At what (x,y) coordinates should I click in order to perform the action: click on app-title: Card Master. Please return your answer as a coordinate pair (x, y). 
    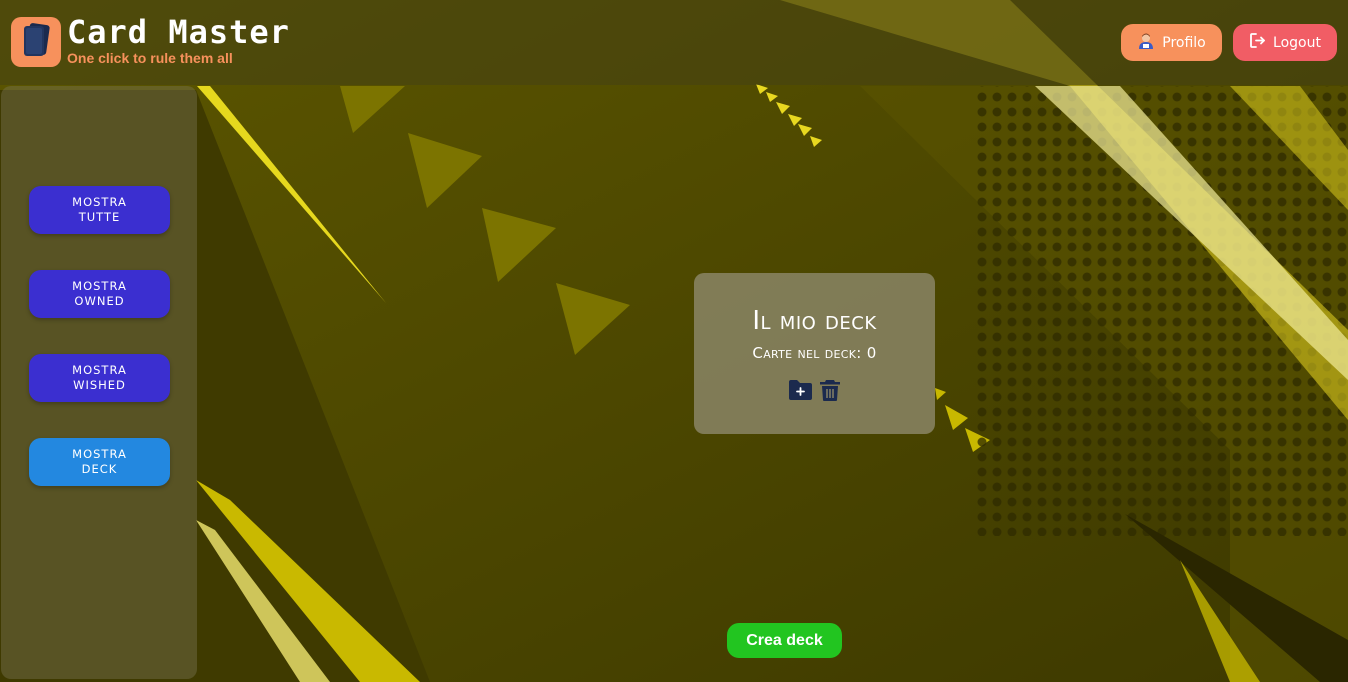
    Looking at the image, I should click on (178, 32).